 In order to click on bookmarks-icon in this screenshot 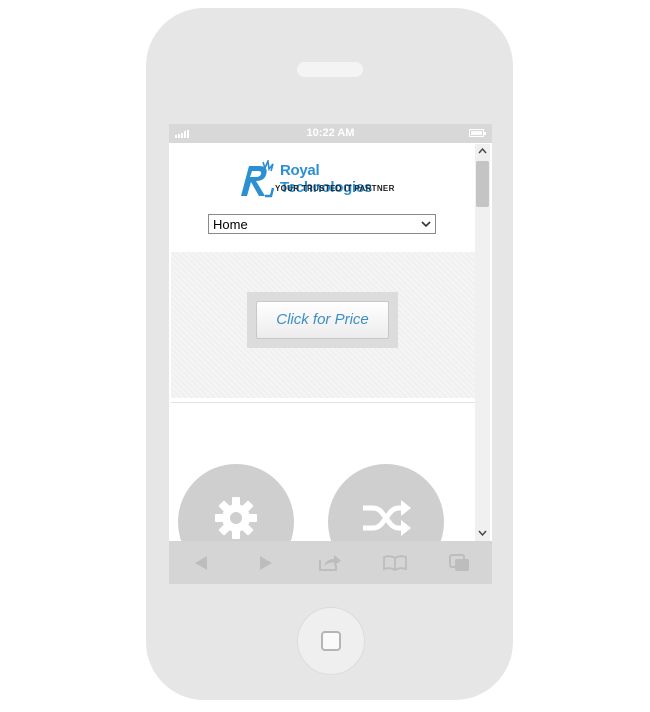, I will do `click(395, 563)`.